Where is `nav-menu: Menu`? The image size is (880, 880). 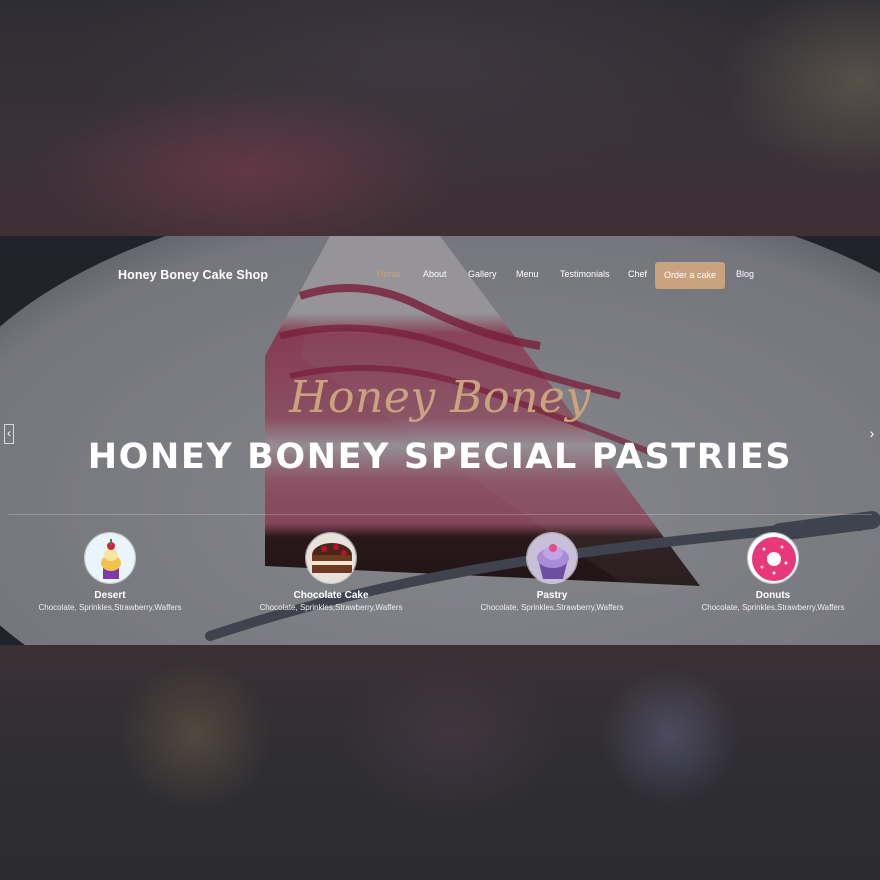
nav-menu: Menu is located at coordinates (527, 274).